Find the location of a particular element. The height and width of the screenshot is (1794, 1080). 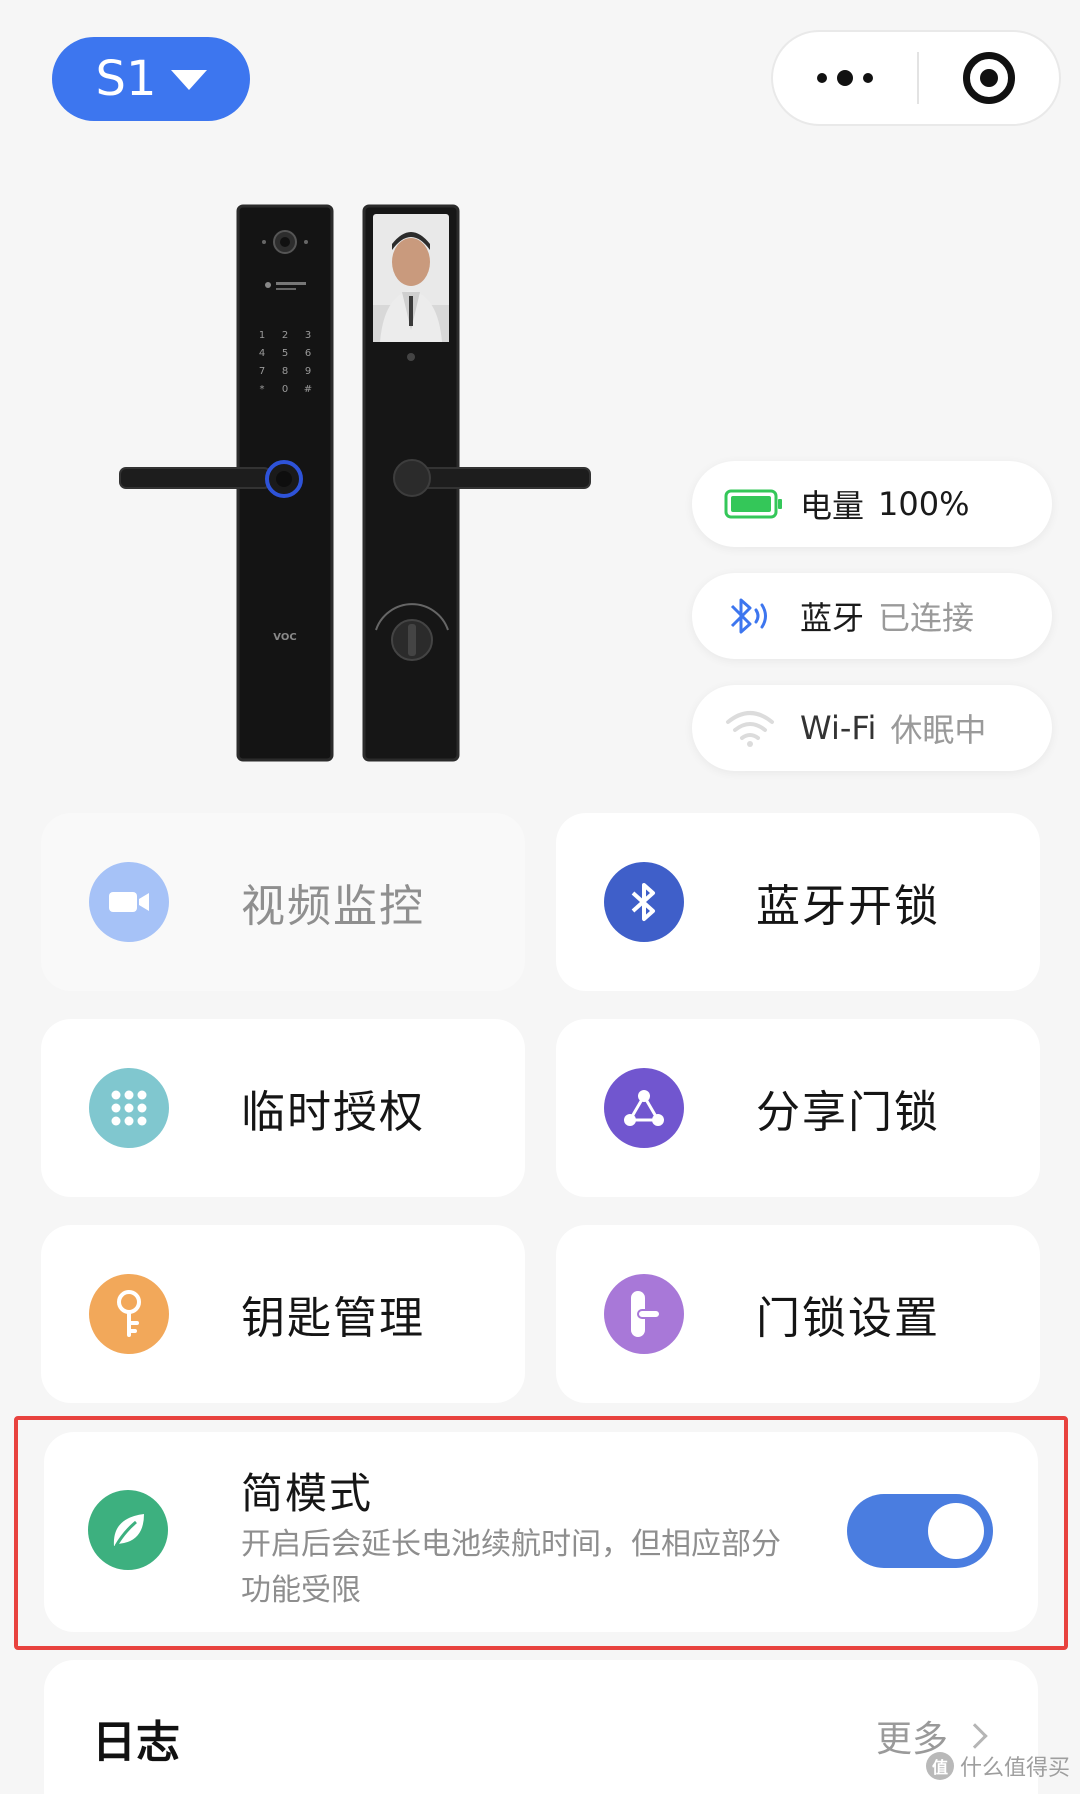

share-lock-label: 分享门锁 is located at coordinates (848, 1112).